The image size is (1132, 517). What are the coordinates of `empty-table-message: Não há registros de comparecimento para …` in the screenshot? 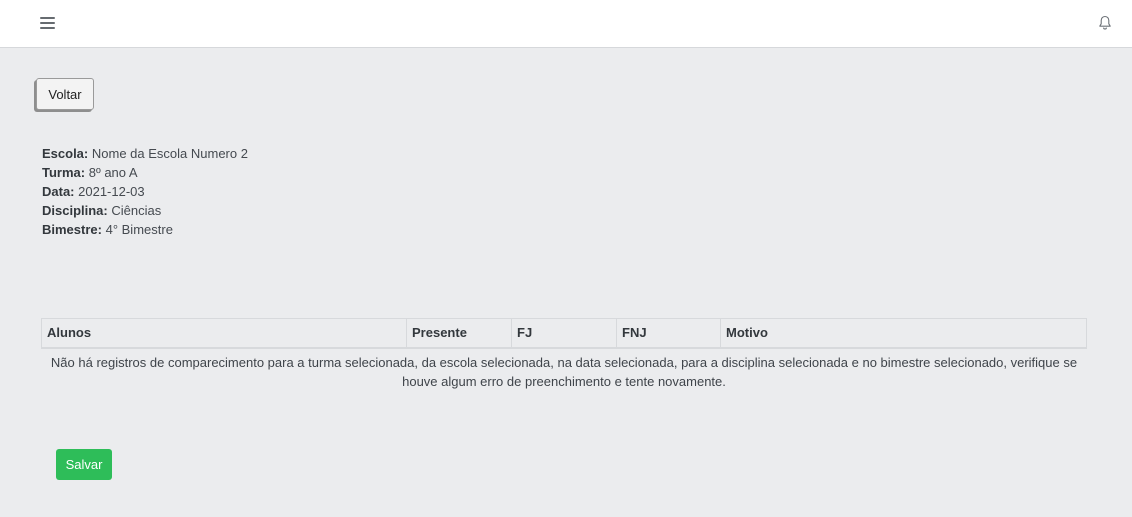 It's located at (564, 372).